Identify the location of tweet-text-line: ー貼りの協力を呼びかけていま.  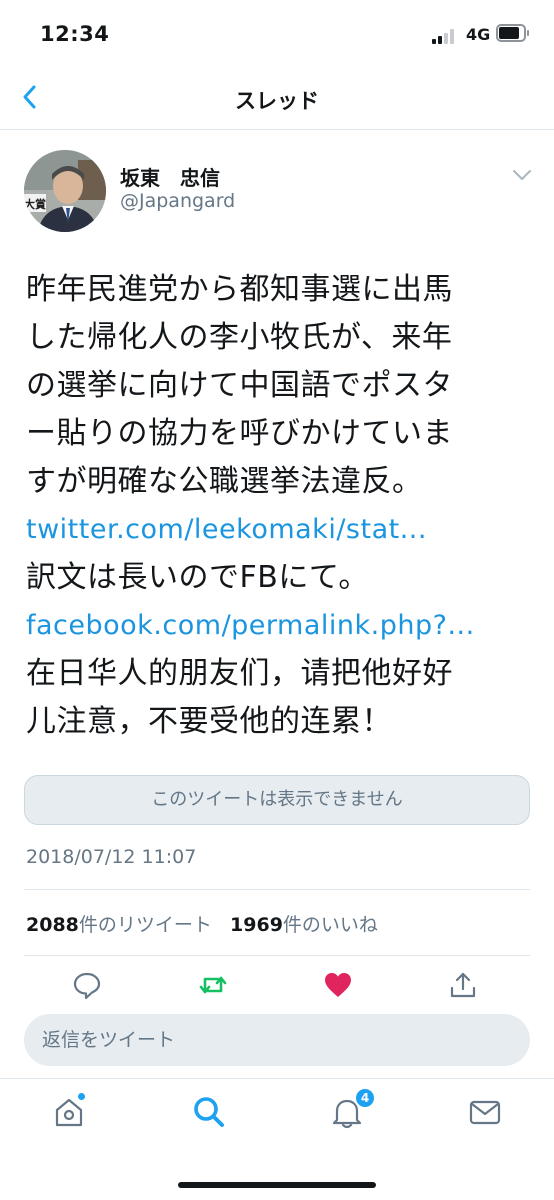
(239, 433).